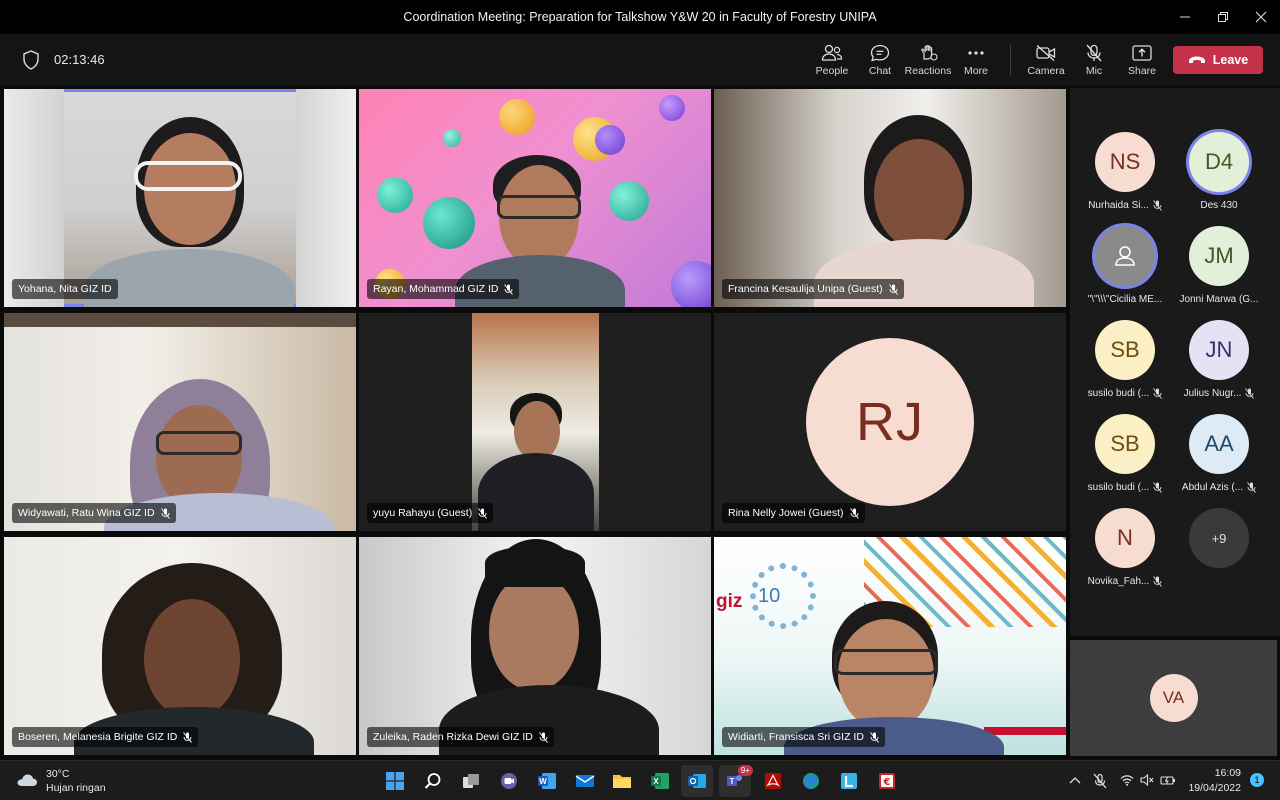  What do you see at coordinates (1075, 780) in the screenshot?
I see `chevron-up-icon` at bounding box center [1075, 780].